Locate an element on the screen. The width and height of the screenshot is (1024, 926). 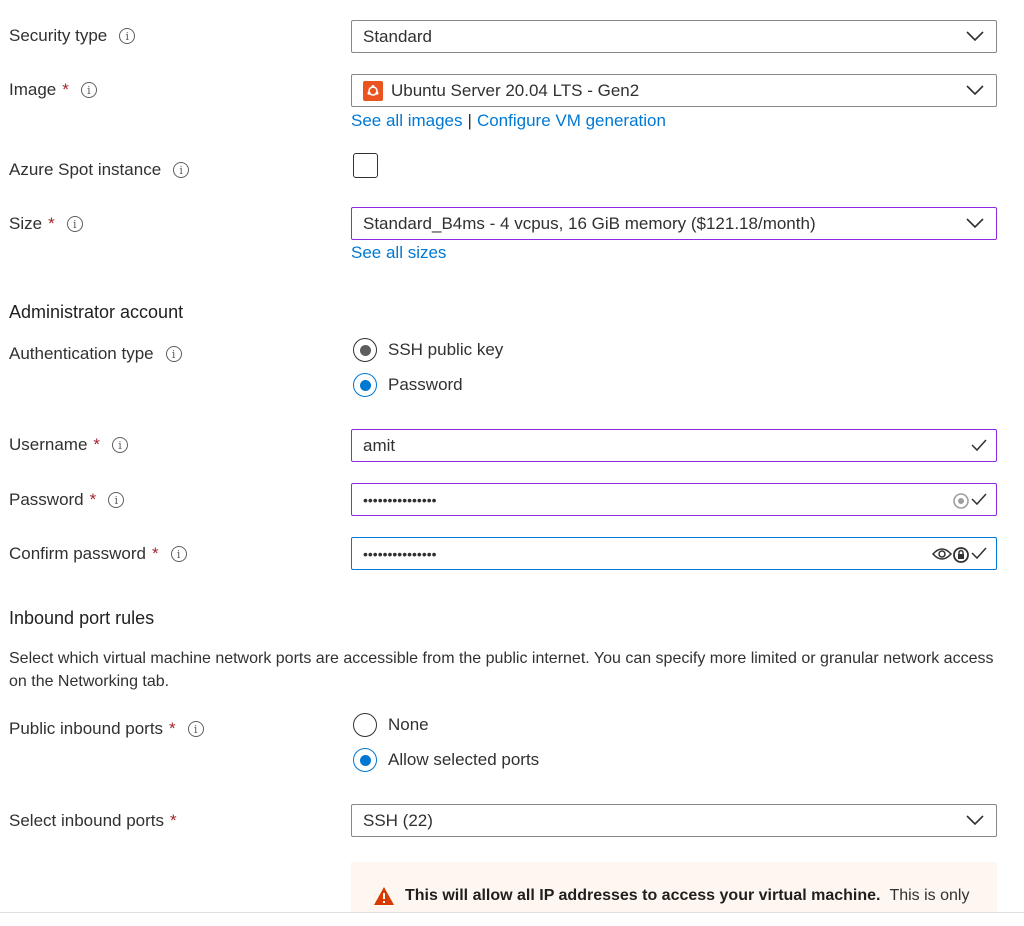
security-type-value: Standard is located at coordinates (397, 36).